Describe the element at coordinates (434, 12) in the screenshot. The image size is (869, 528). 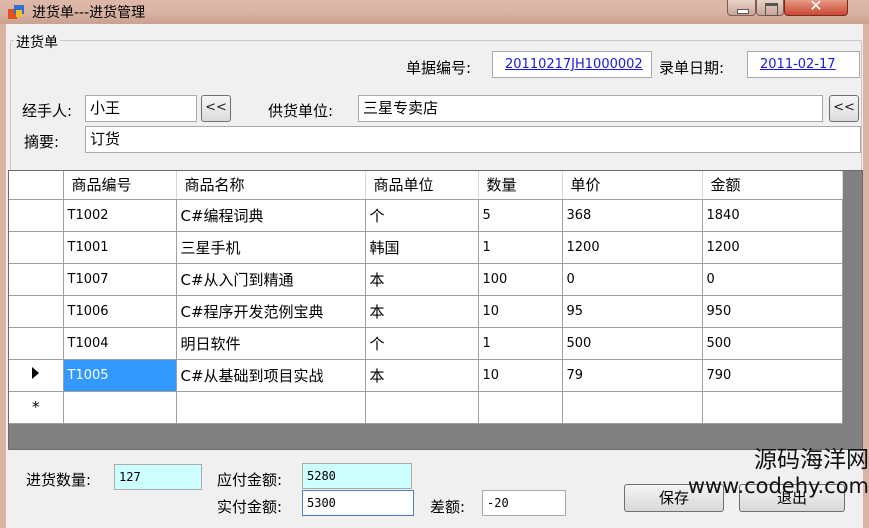
I see `title-bar: 进货单---进货管理 ✕` at that location.